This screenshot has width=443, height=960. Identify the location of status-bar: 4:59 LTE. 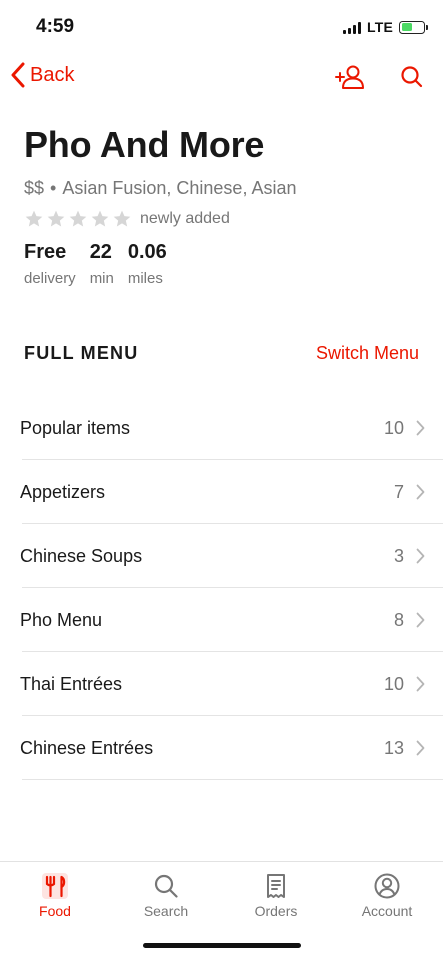
(221, 26).